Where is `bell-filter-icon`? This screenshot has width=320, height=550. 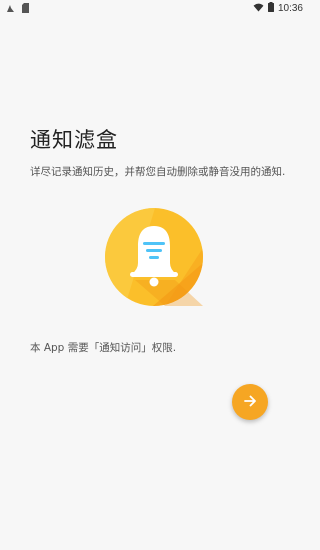
bell-filter-icon is located at coordinates (154, 257).